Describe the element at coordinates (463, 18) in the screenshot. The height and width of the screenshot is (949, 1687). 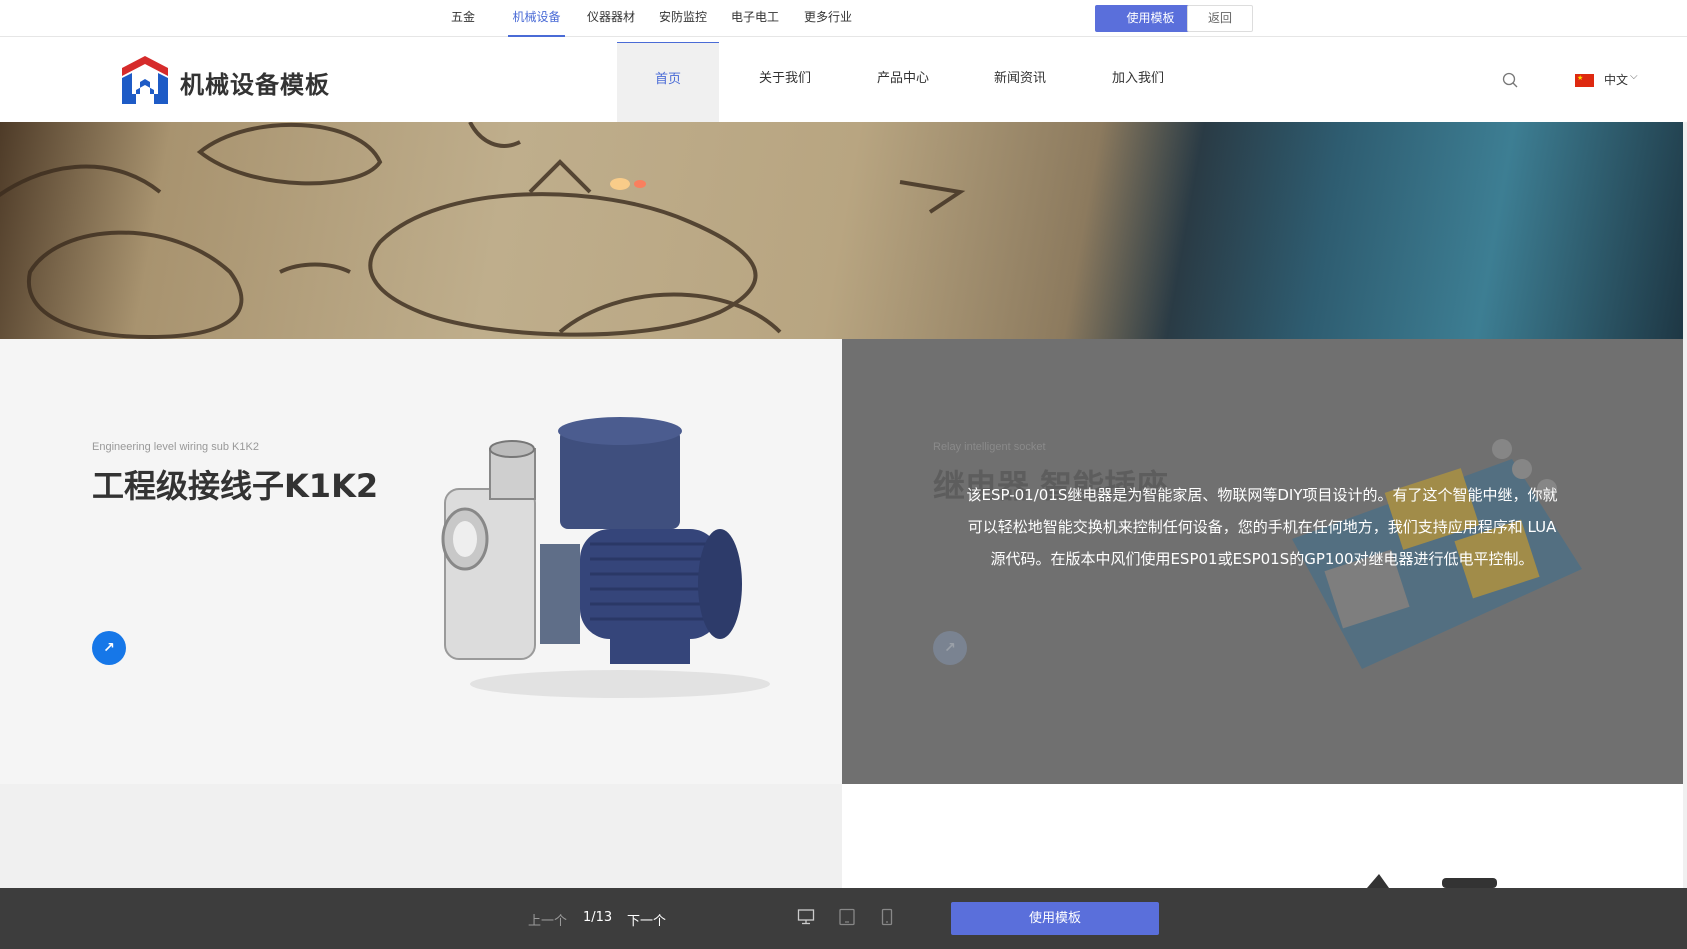
I see `industry-tab-hardware: 五金` at that location.